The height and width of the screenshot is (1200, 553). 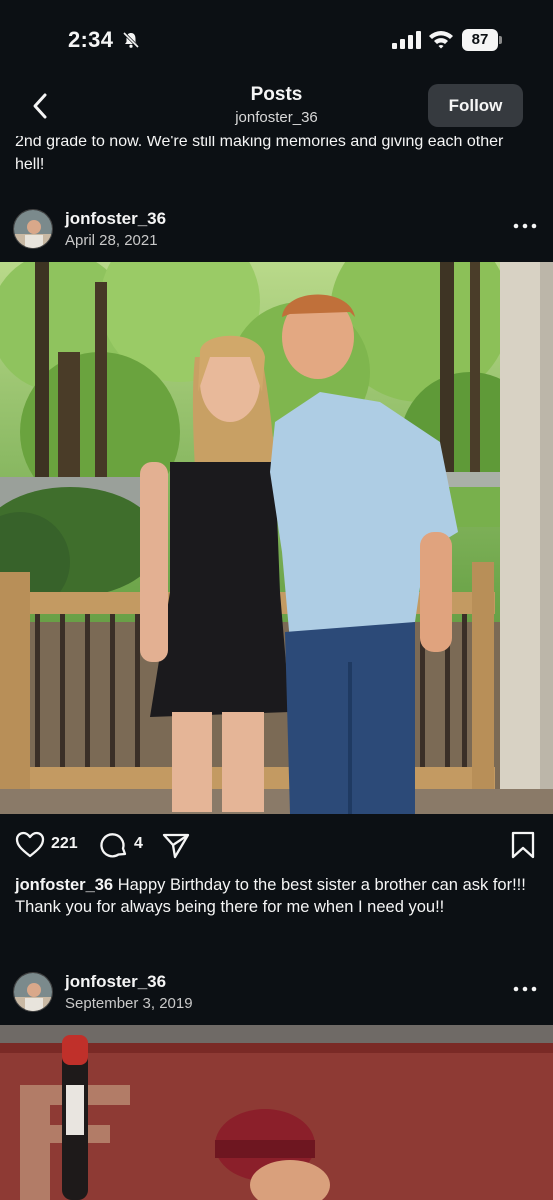 What do you see at coordinates (276, 40) in the screenshot?
I see `status-bar: 2:34 87` at bounding box center [276, 40].